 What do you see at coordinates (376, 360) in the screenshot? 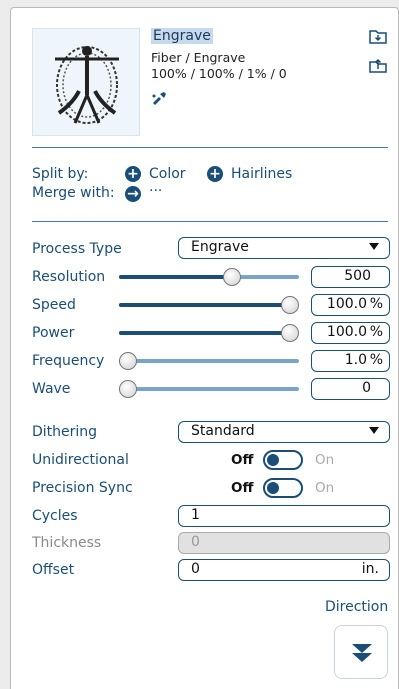
I see `frequency-unit: %` at bounding box center [376, 360].